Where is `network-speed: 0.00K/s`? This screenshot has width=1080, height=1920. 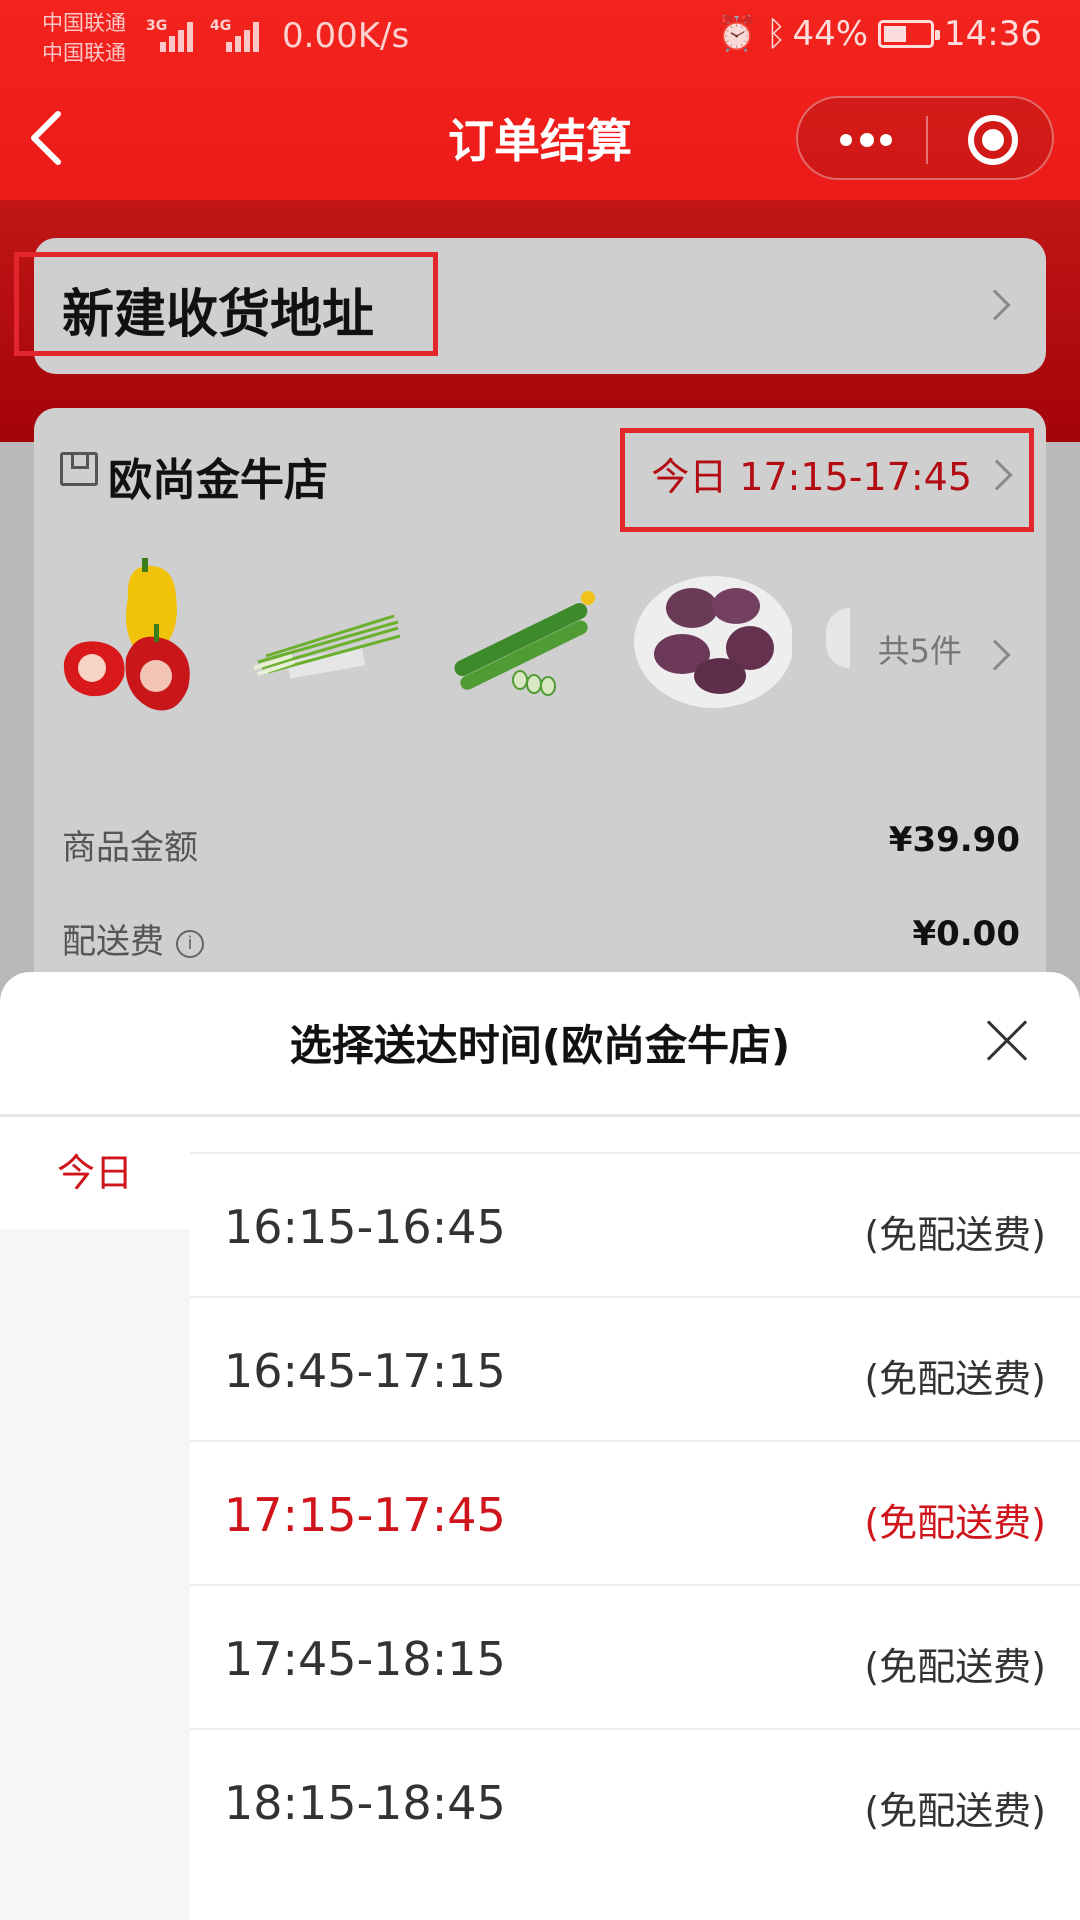
network-speed: 0.00K/s is located at coordinates (346, 36).